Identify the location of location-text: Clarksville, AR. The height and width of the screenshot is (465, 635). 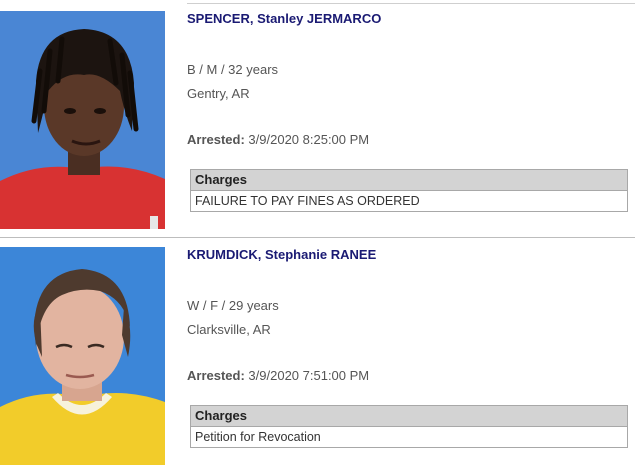
(229, 329).